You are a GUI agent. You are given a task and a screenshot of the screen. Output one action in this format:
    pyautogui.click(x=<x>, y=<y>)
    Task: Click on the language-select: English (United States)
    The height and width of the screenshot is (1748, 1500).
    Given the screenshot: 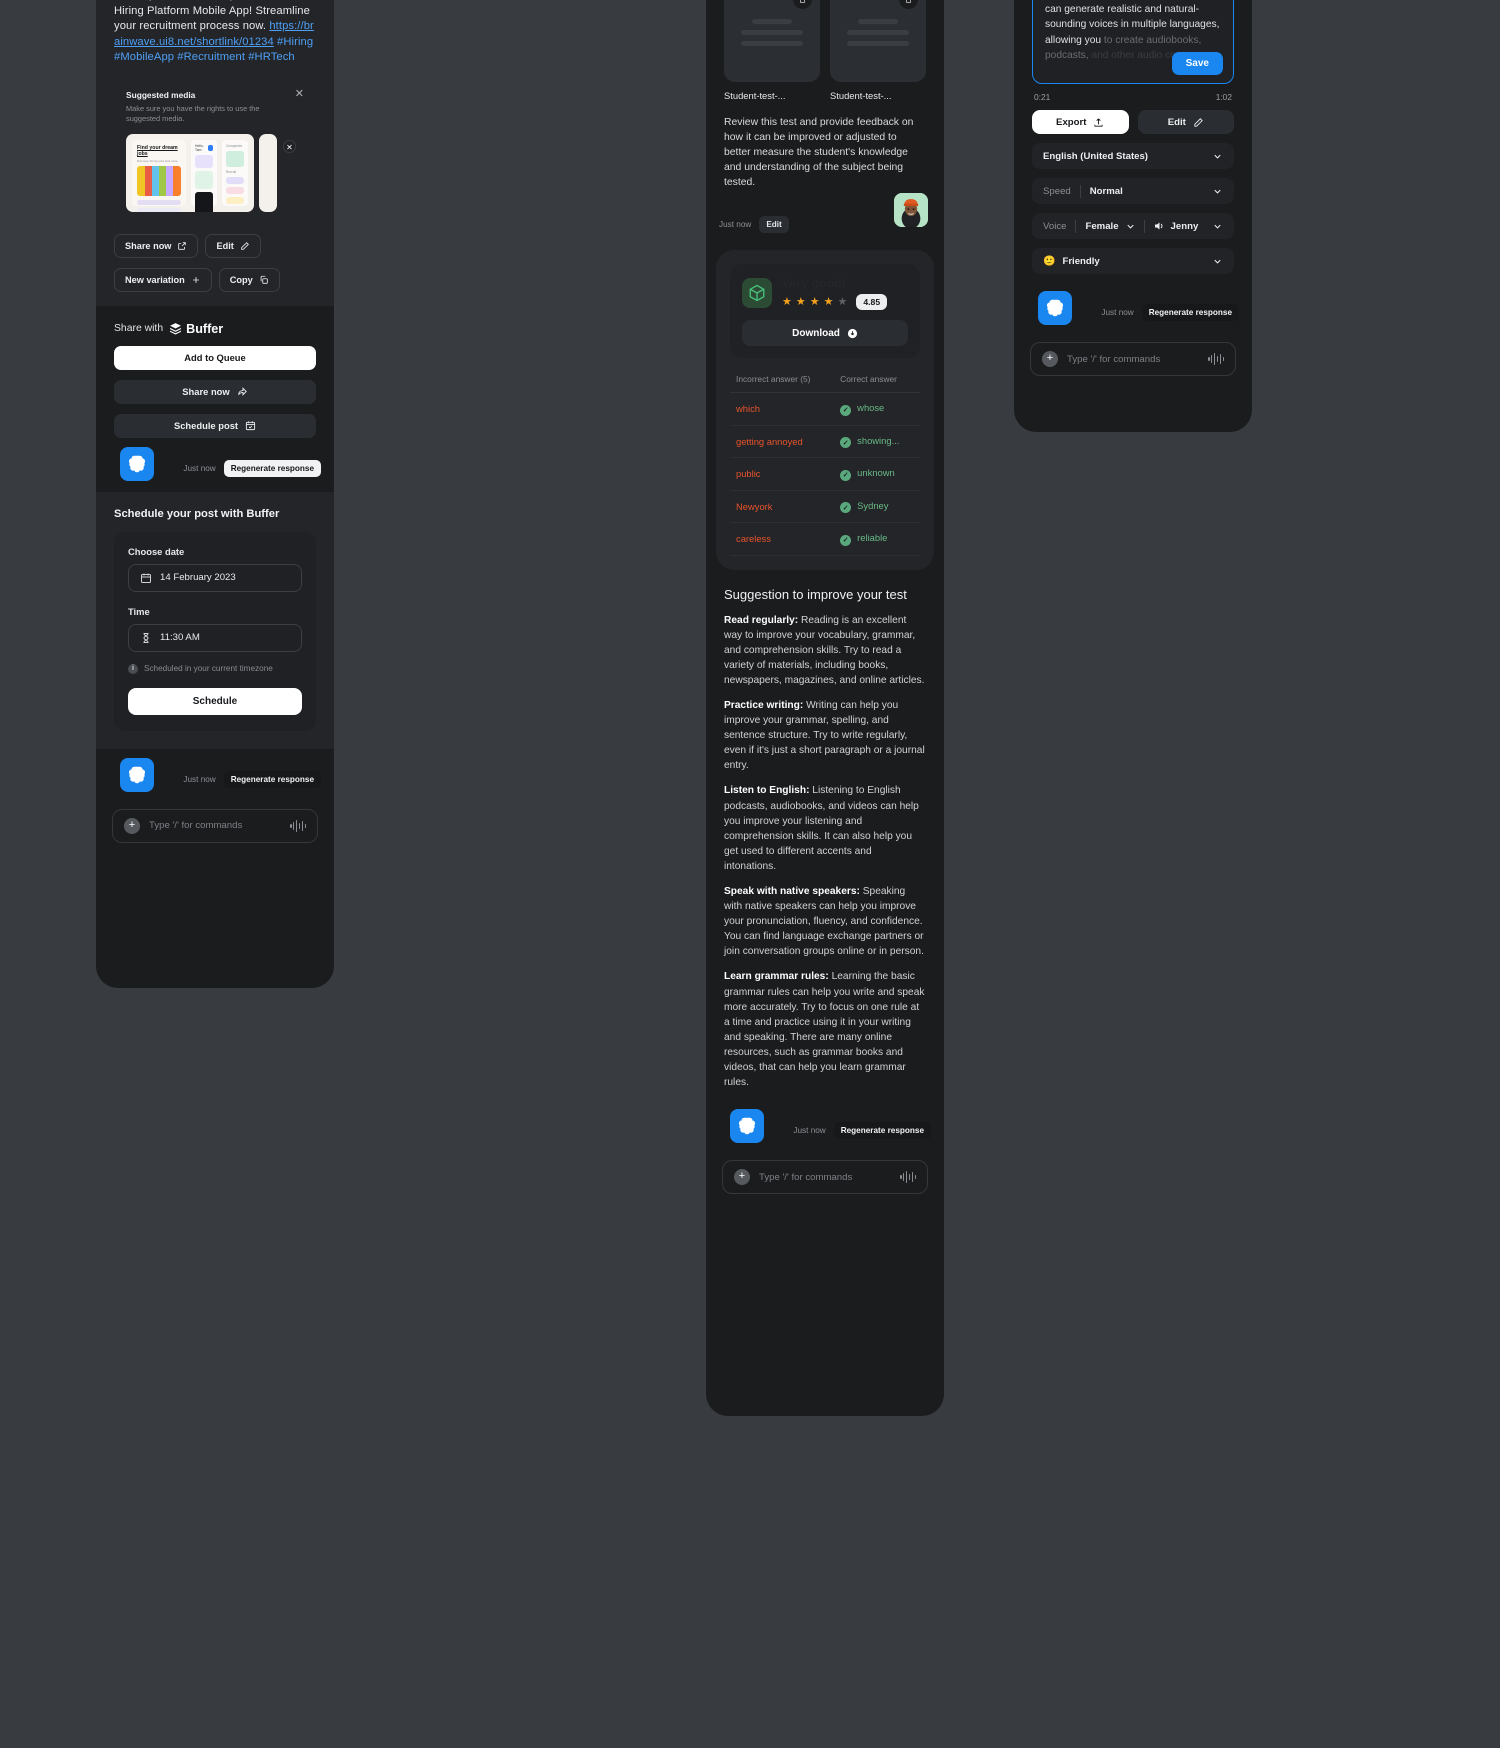 What is the action you would take?
    pyautogui.click(x=1133, y=156)
    